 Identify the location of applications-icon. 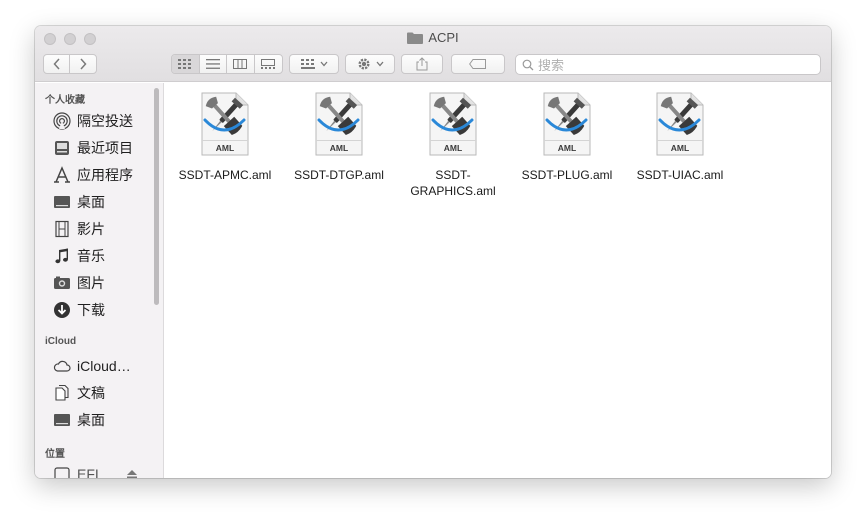
(62, 174).